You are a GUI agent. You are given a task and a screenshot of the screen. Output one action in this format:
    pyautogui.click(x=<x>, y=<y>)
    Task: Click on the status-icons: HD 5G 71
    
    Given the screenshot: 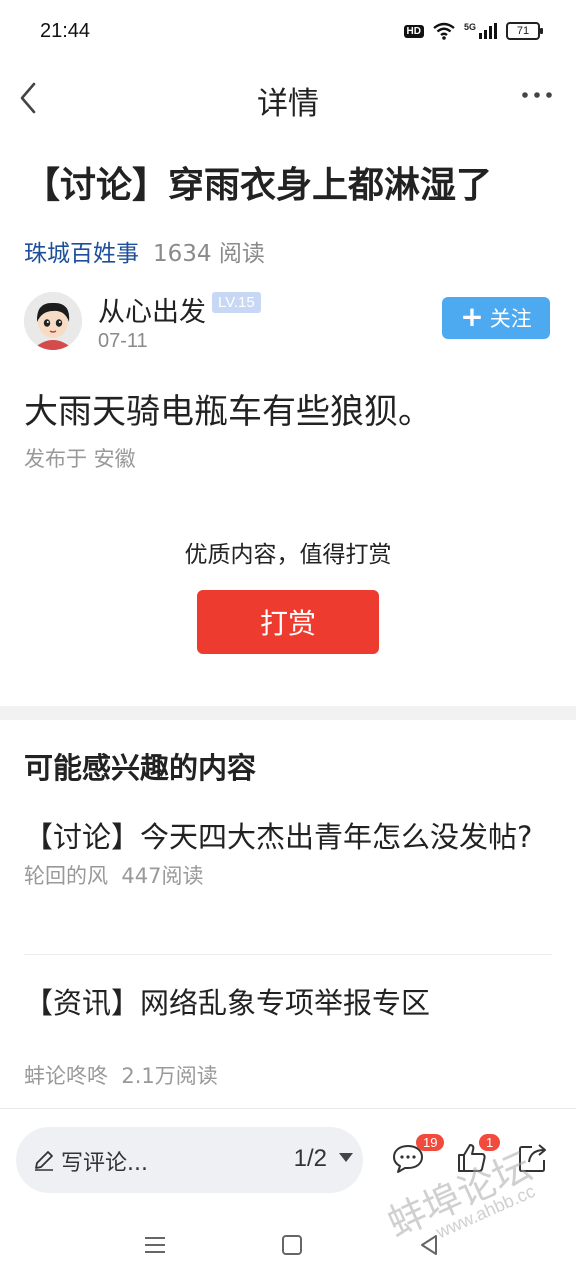 What is the action you would take?
    pyautogui.click(x=473, y=31)
    